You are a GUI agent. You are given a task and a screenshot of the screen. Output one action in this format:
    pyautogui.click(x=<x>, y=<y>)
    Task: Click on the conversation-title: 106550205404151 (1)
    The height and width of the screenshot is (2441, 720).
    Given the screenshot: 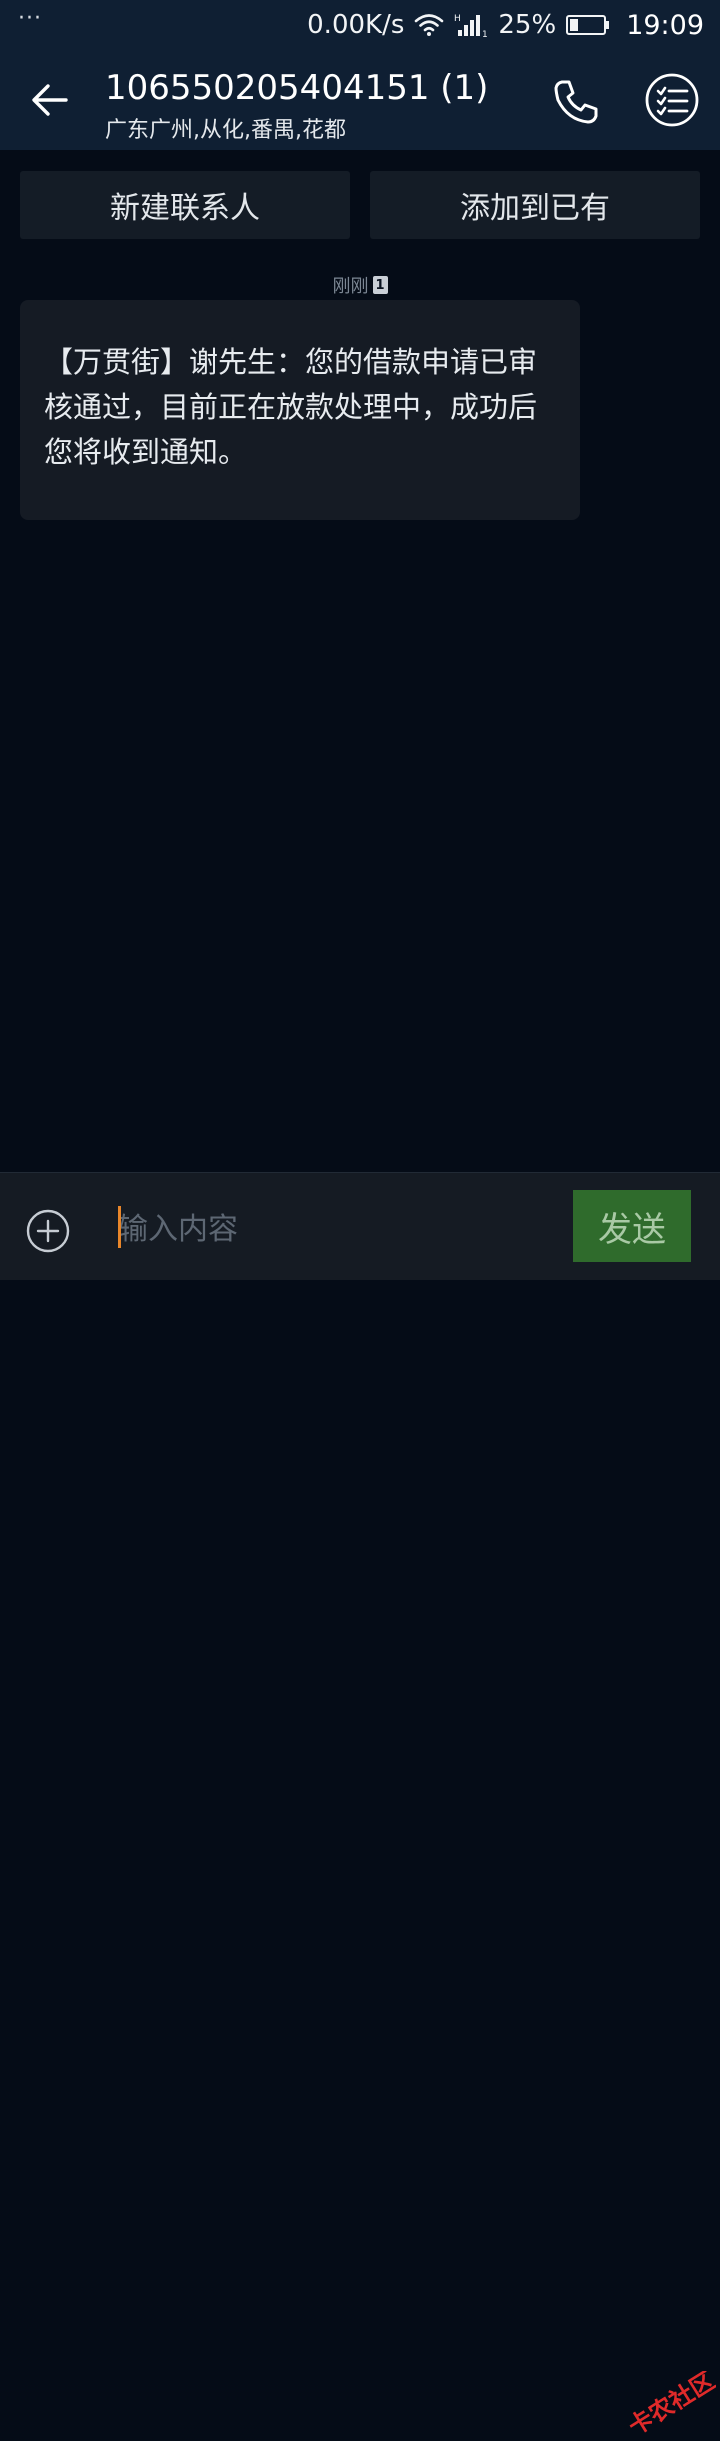 What is the action you would take?
    pyautogui.click(x=297, y=88)
    